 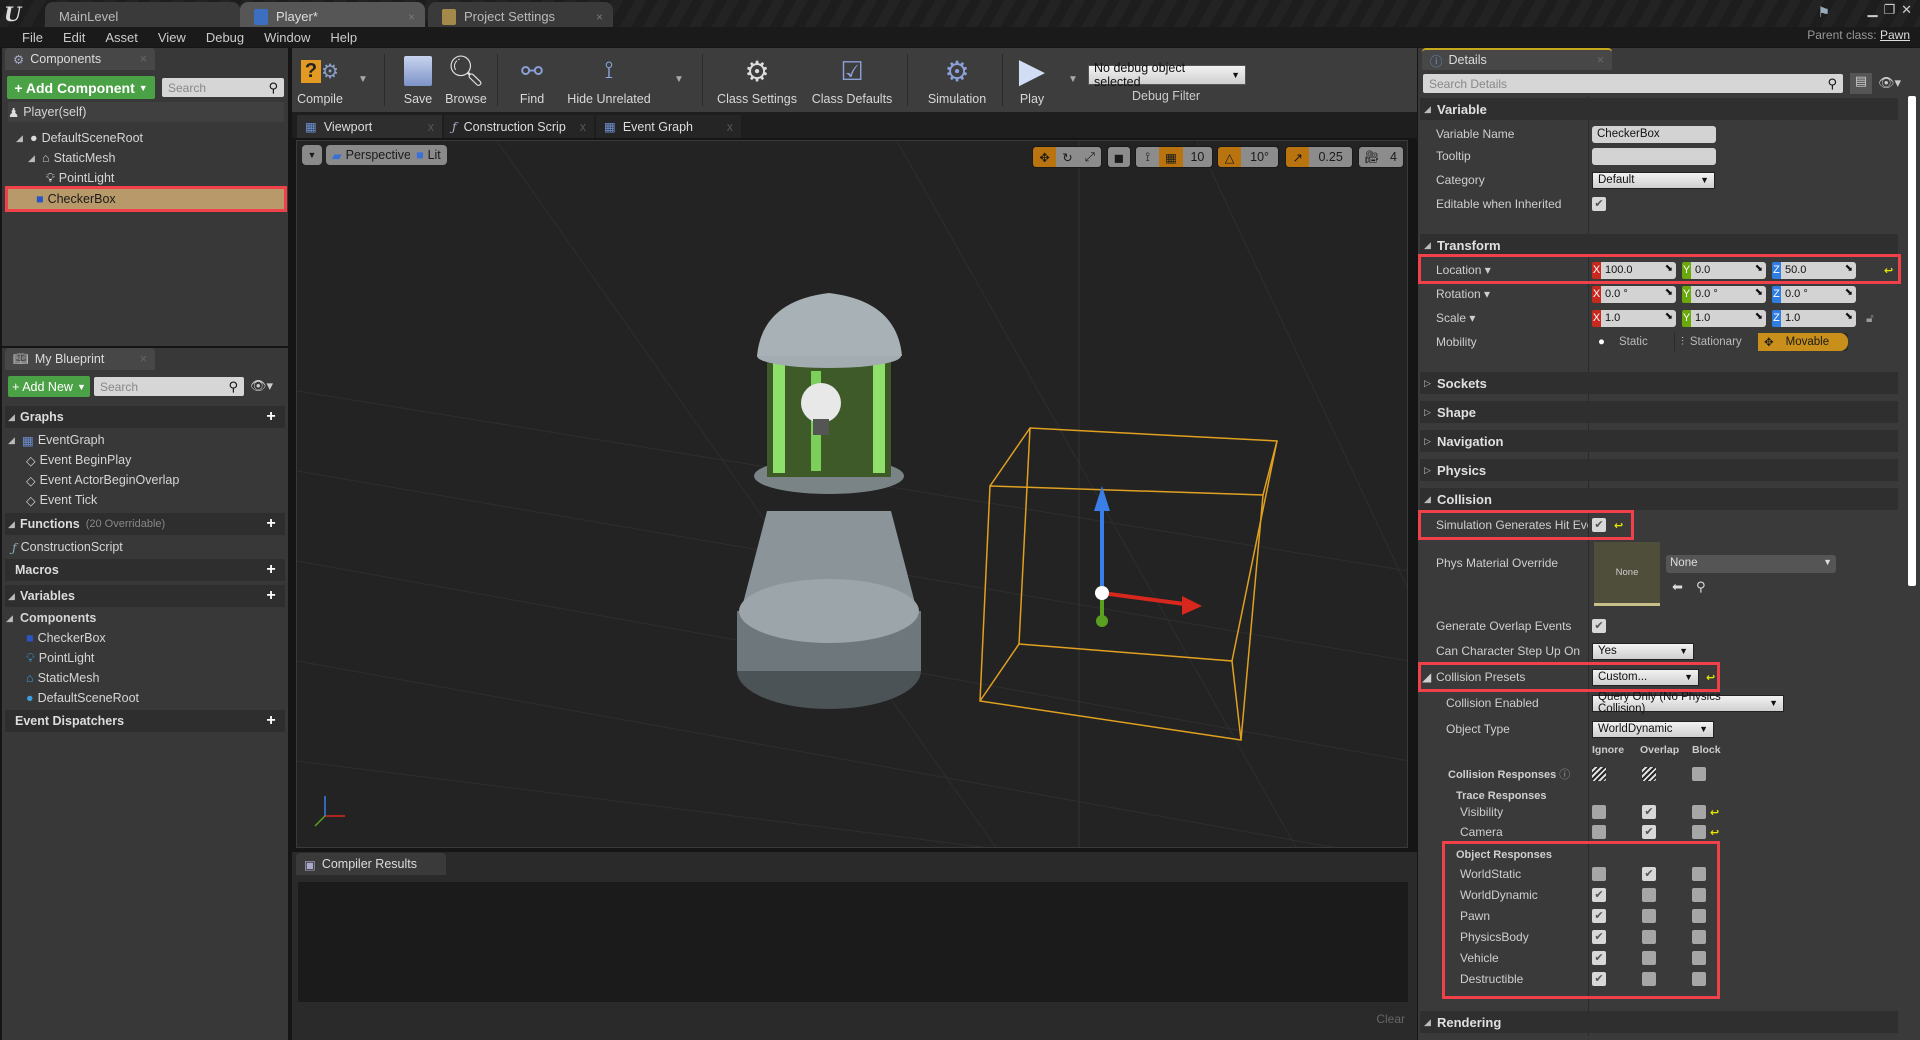 What do you see at coordinates (223, 87) in the screenshot?
I see `components-search-input: Search ⚲` at bounding box center [223, 87].